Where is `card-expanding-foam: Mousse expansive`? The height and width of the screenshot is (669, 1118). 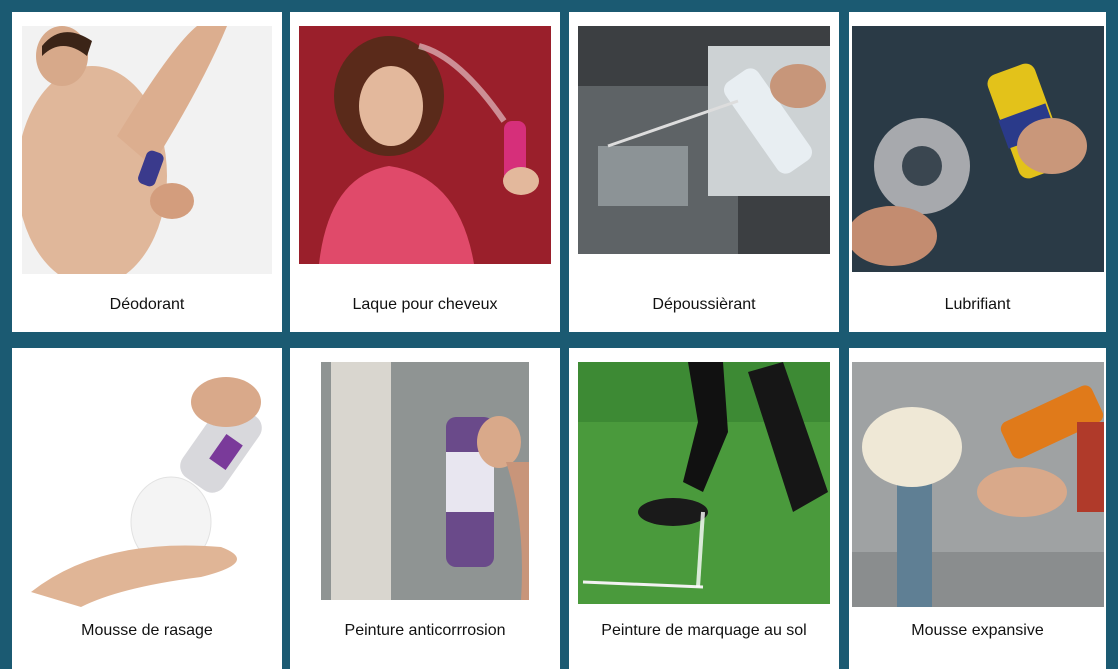 card-expanding-foam: Mousse expansive is located at coordinates (977, 508).